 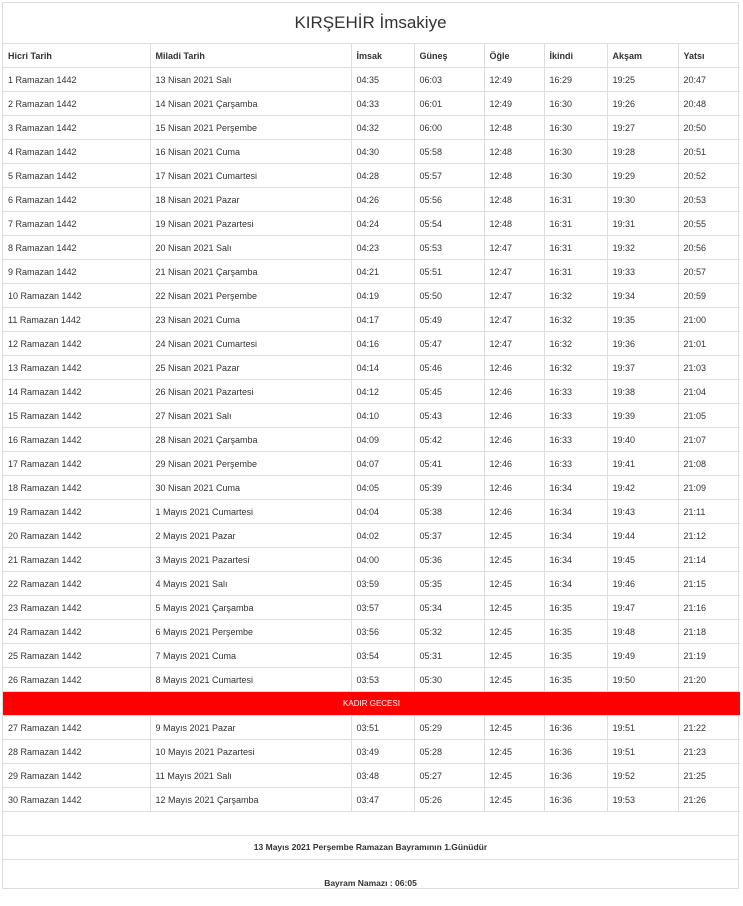 I want to click on table-cell: 19:51, so click(x=643, y=751).